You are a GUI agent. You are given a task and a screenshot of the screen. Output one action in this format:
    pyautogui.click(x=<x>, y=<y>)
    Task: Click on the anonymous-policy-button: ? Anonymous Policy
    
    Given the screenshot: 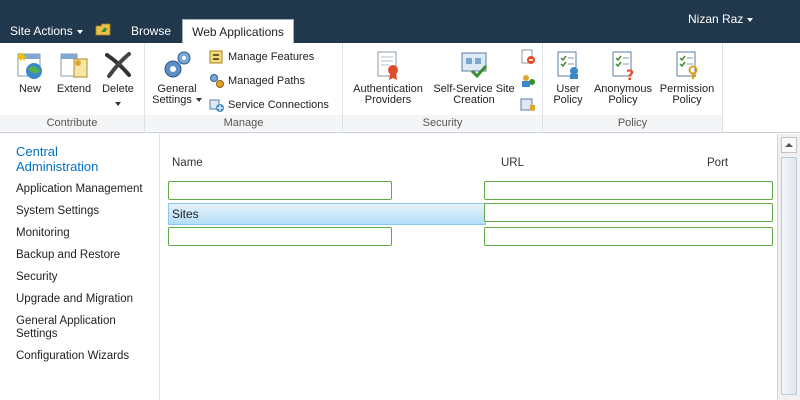 What is the action you would take?
    pyautogui.click(x=623, y=77)
    